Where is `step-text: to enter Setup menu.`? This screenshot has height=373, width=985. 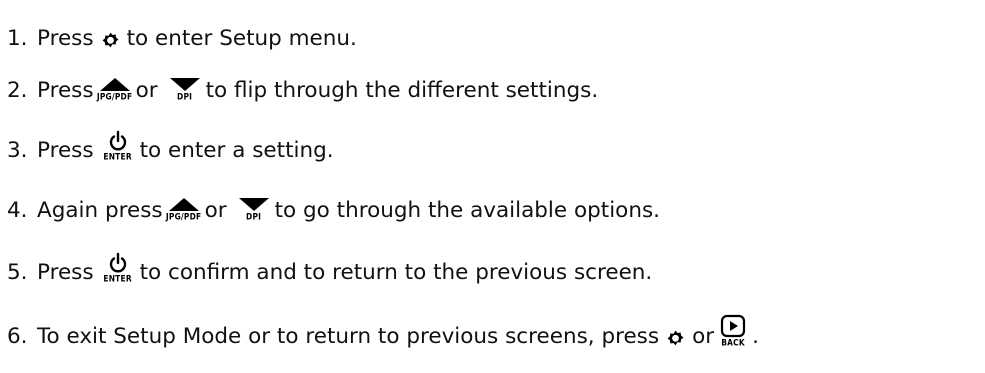
step-text: to enter Setup menu. is located at coordinates (241, 38).